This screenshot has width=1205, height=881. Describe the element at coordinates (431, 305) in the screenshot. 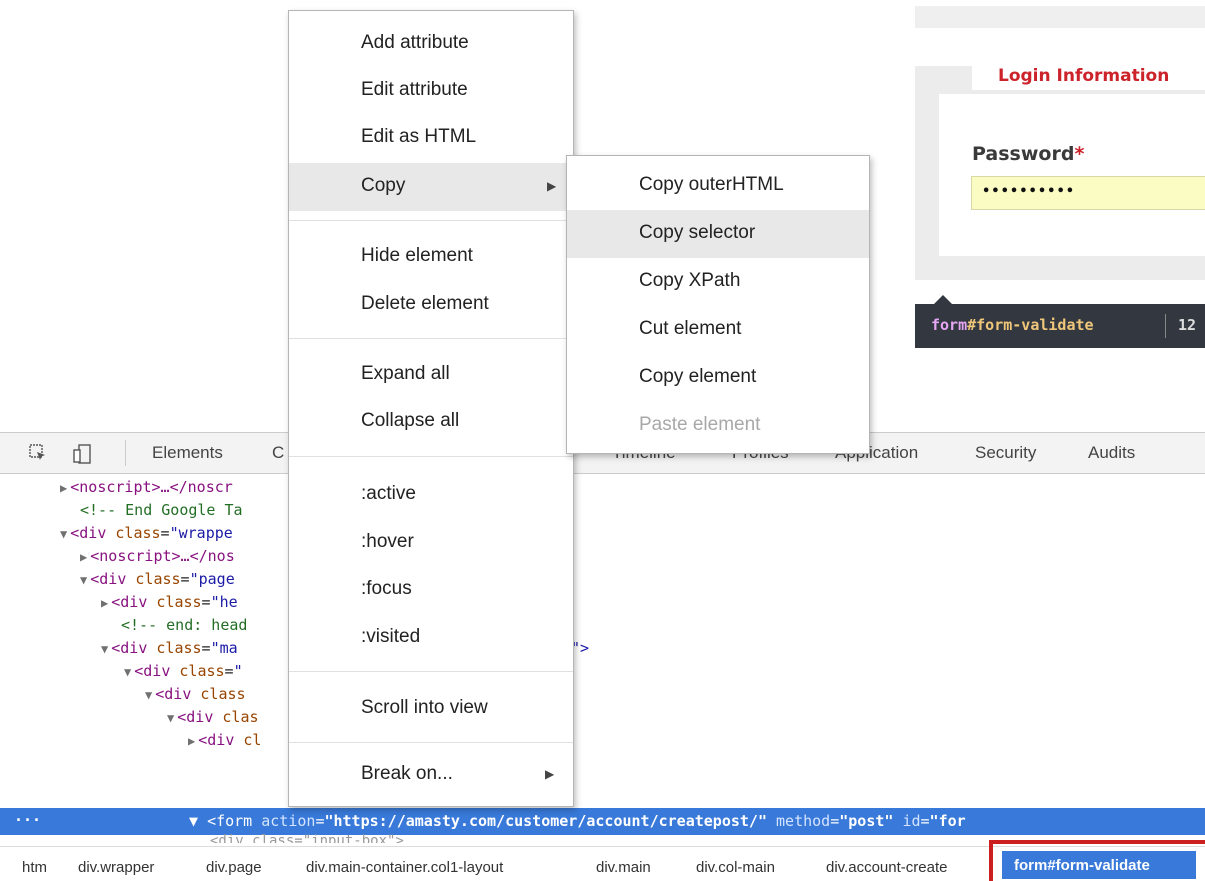

I see `menu-item-delete-element: Delete element` at that location.